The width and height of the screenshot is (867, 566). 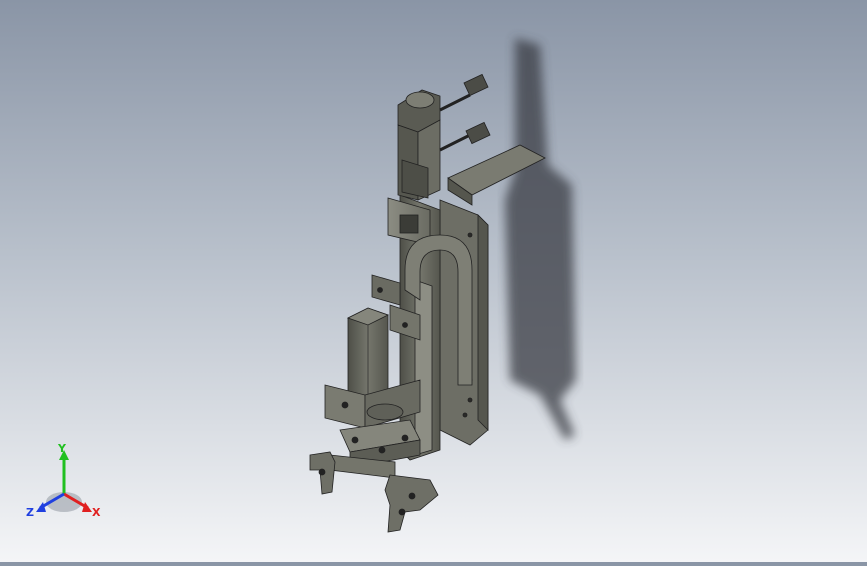 What do you see at coordinates (386, 290) in the screenshot?
I see `side-bracket-upper` at bounding box center [386, 290].